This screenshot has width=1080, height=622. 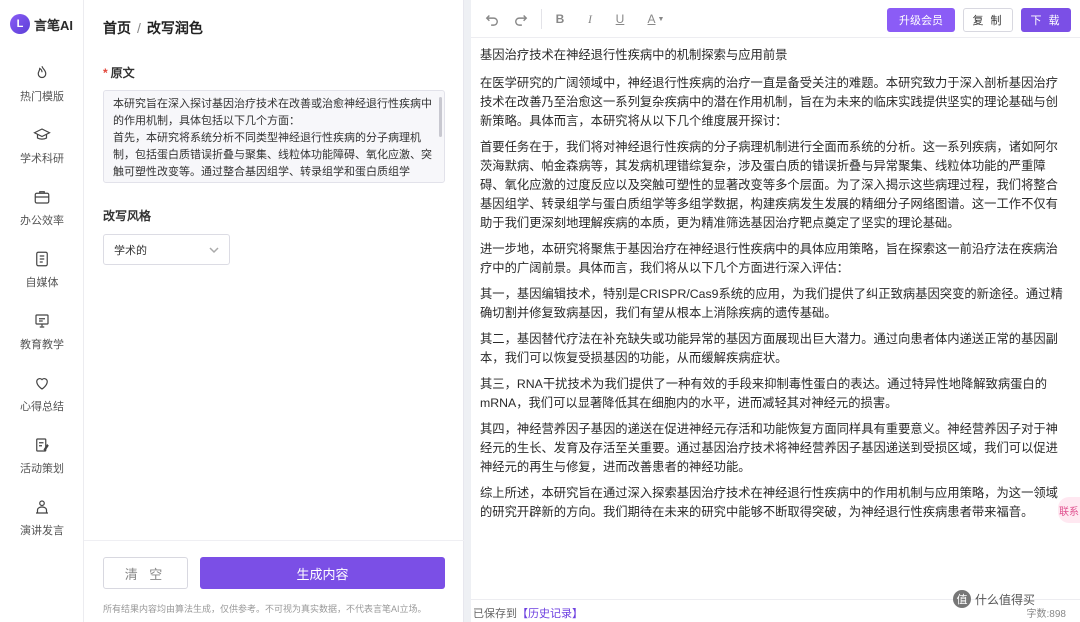 I want to click on undo-button, so click(x=492, y=19).